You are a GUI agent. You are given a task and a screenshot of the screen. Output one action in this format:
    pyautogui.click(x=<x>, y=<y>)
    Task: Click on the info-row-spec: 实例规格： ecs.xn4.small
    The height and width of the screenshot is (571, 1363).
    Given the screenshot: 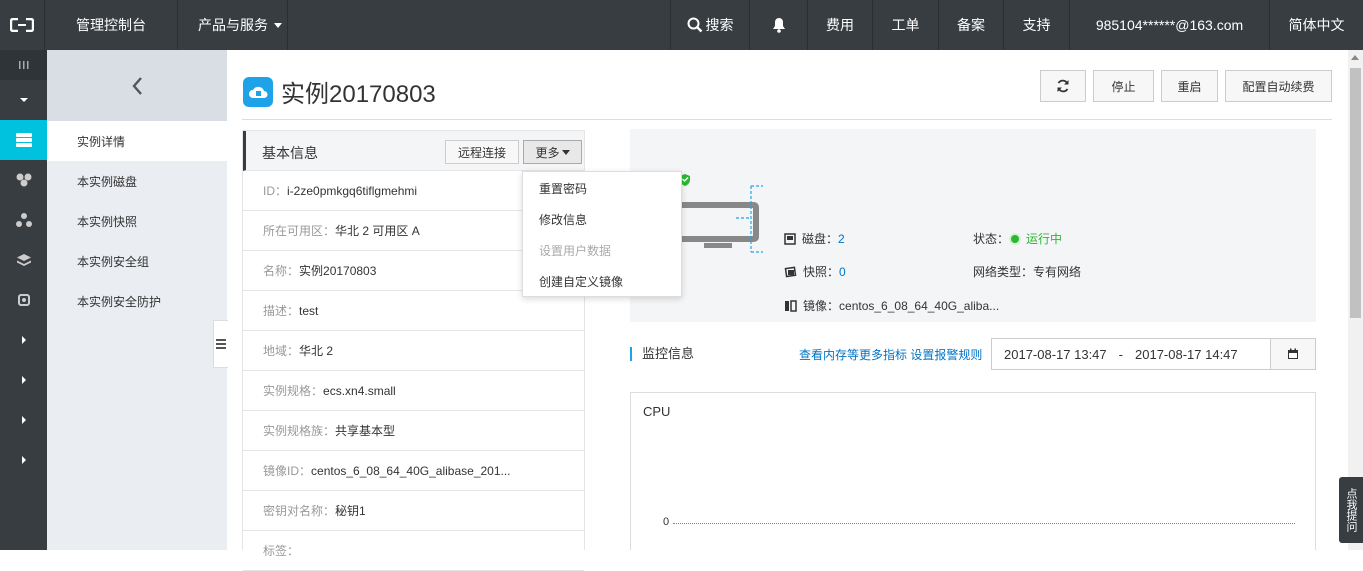 What is the action you would take?
    pyautogui.click(x=413, y=391)
    